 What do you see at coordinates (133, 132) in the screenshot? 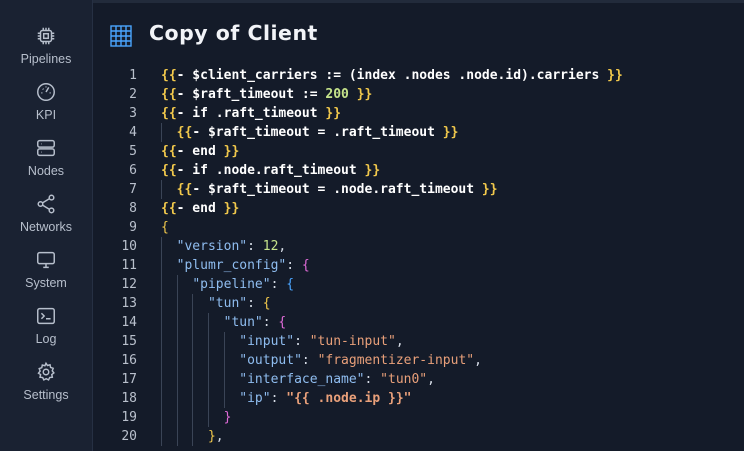
I see `line-number: 4` at bounding box center [133, 132].